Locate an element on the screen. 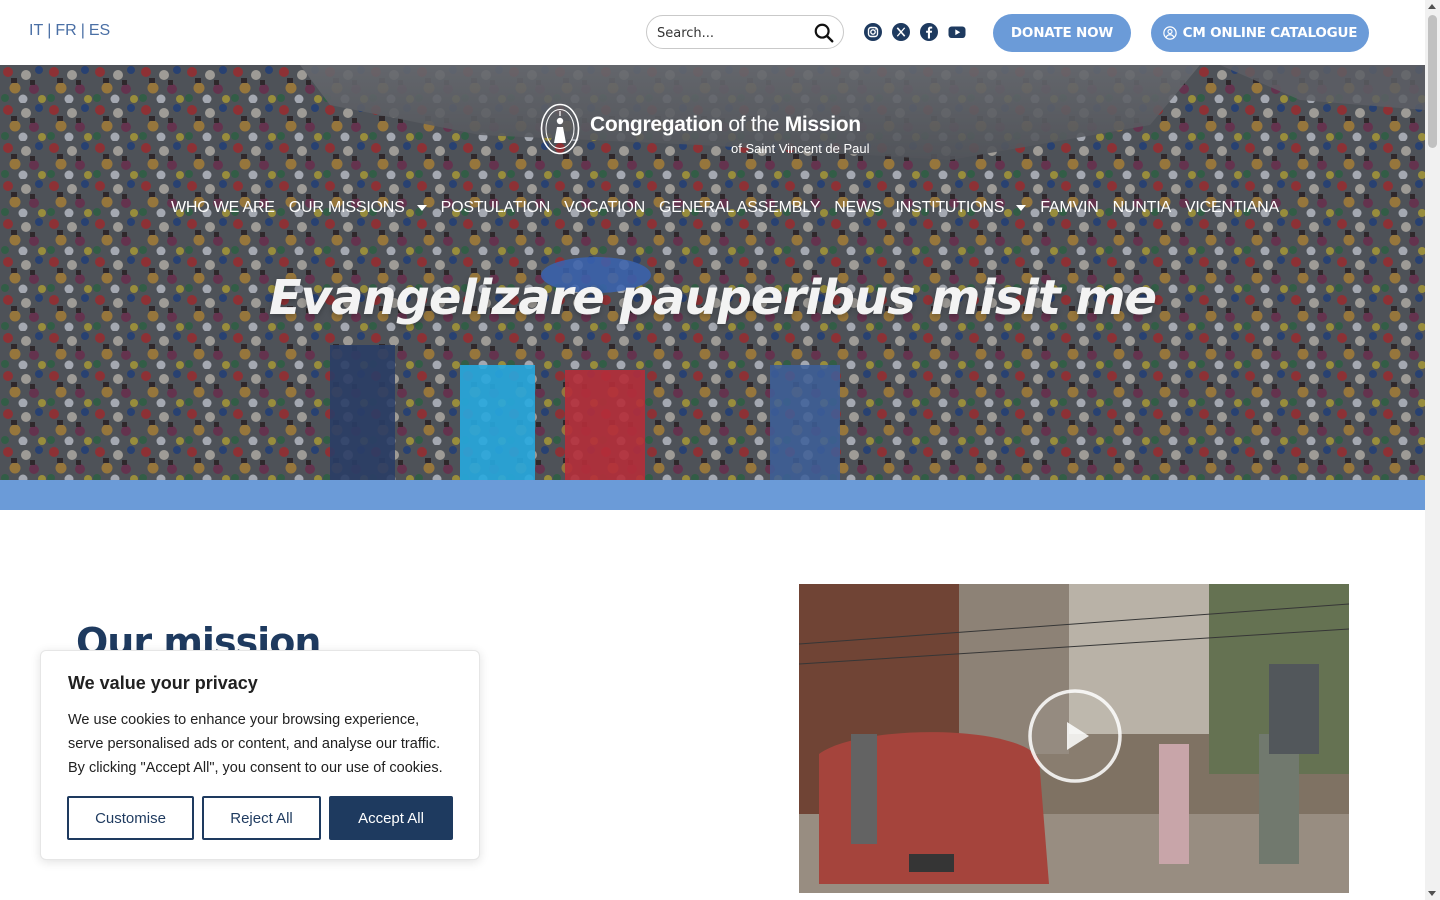  cookie-title: We value your privacy is located at coordinates (163, 683).